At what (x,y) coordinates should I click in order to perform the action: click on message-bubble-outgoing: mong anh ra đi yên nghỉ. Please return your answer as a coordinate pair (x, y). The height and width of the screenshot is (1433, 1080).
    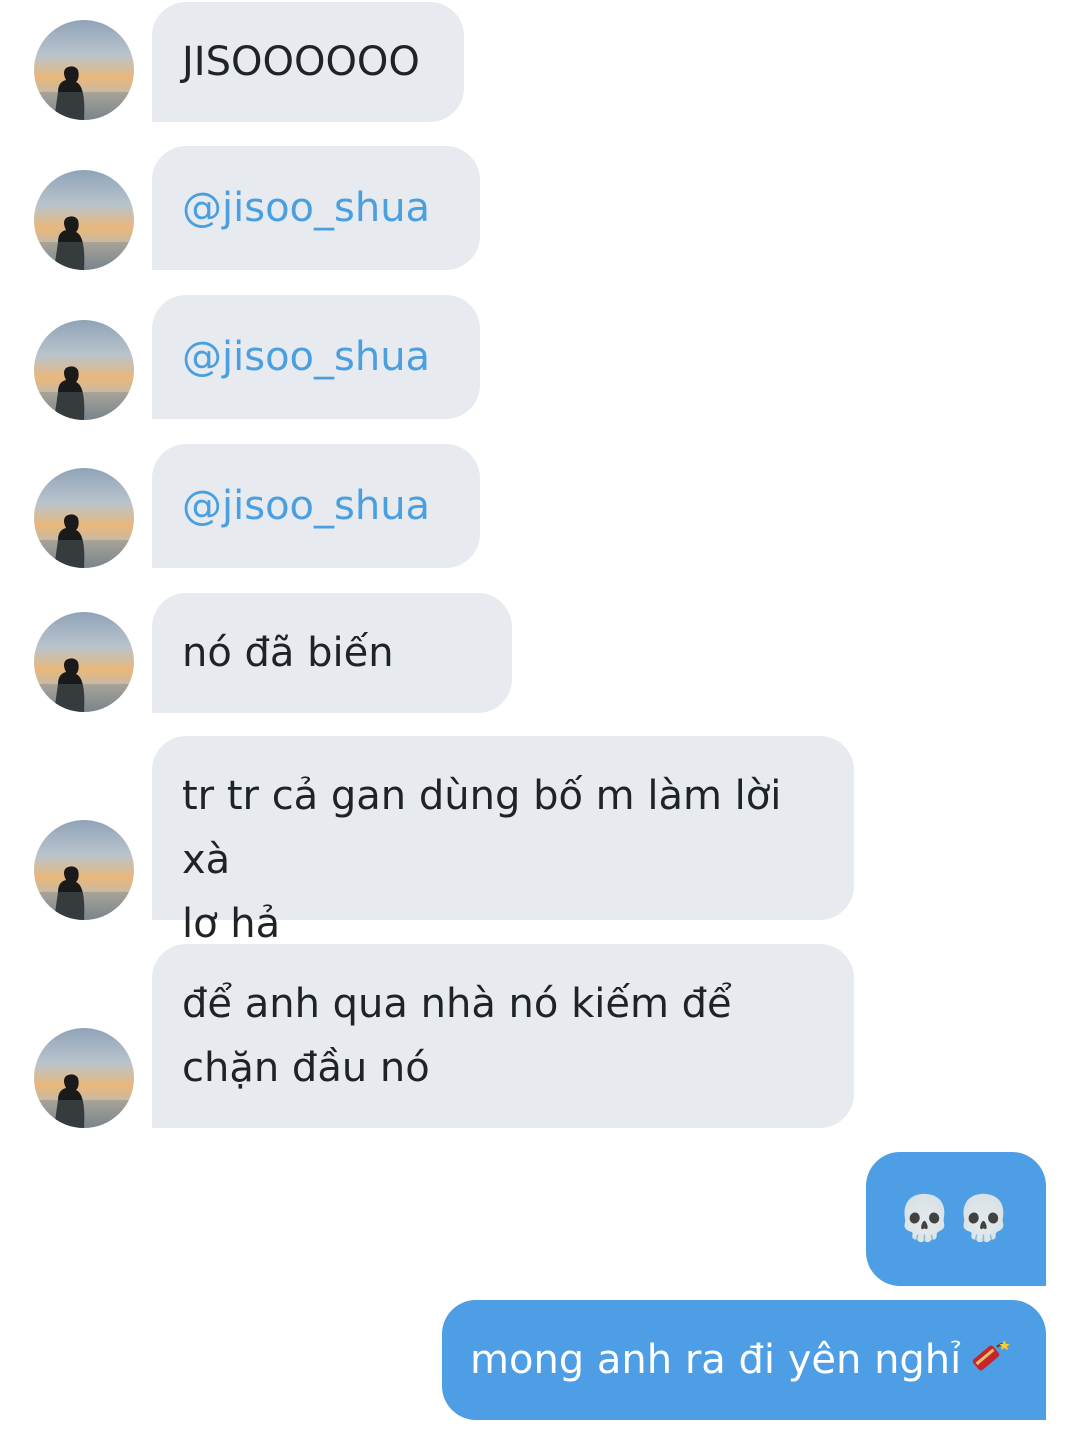
    Looking at the image, I should click on (744, 1360).